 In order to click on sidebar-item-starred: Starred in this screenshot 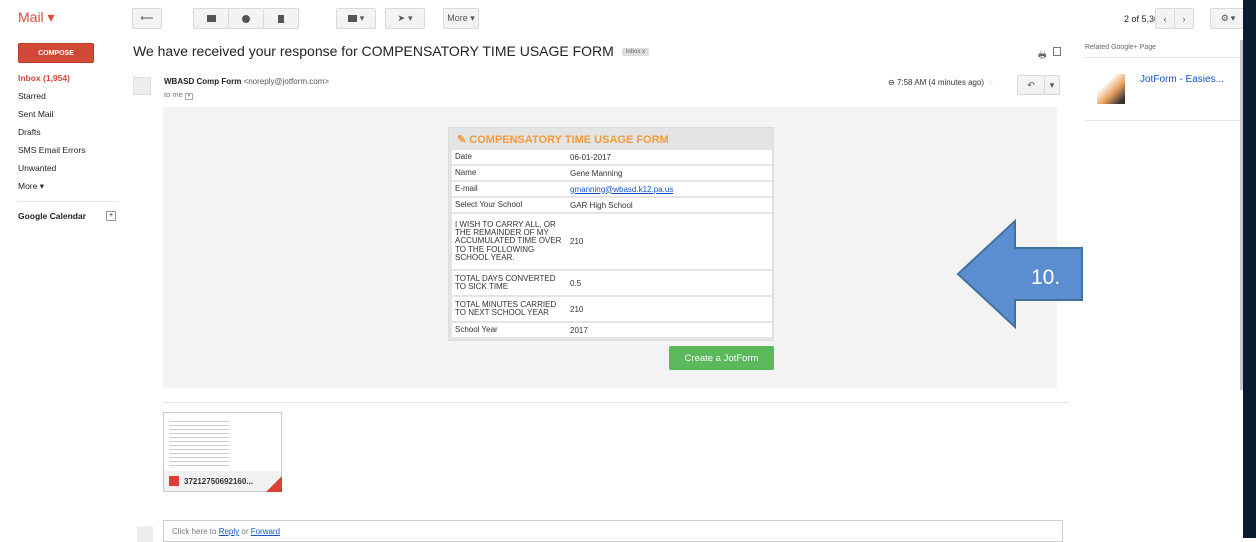, I will do `click(32, 96)`.